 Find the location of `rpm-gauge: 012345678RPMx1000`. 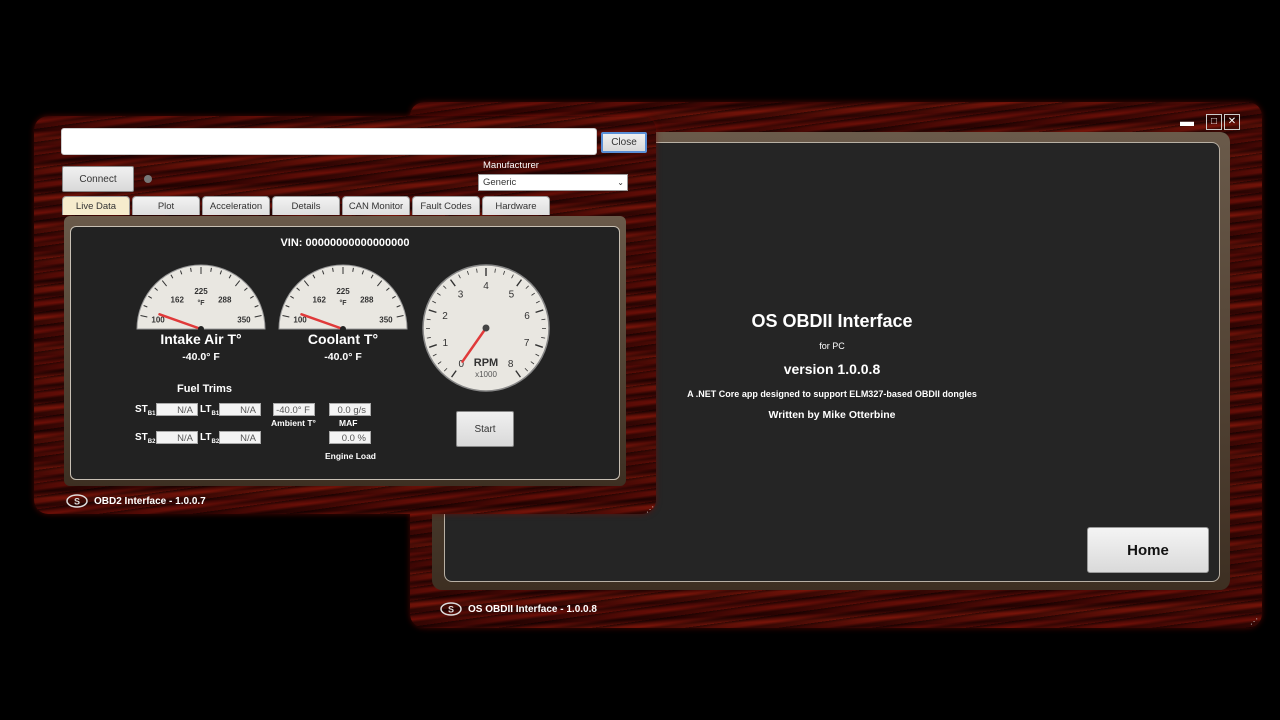

rpm-gauge: 012345678RPMx1000 is located at coordinates (486, 328).